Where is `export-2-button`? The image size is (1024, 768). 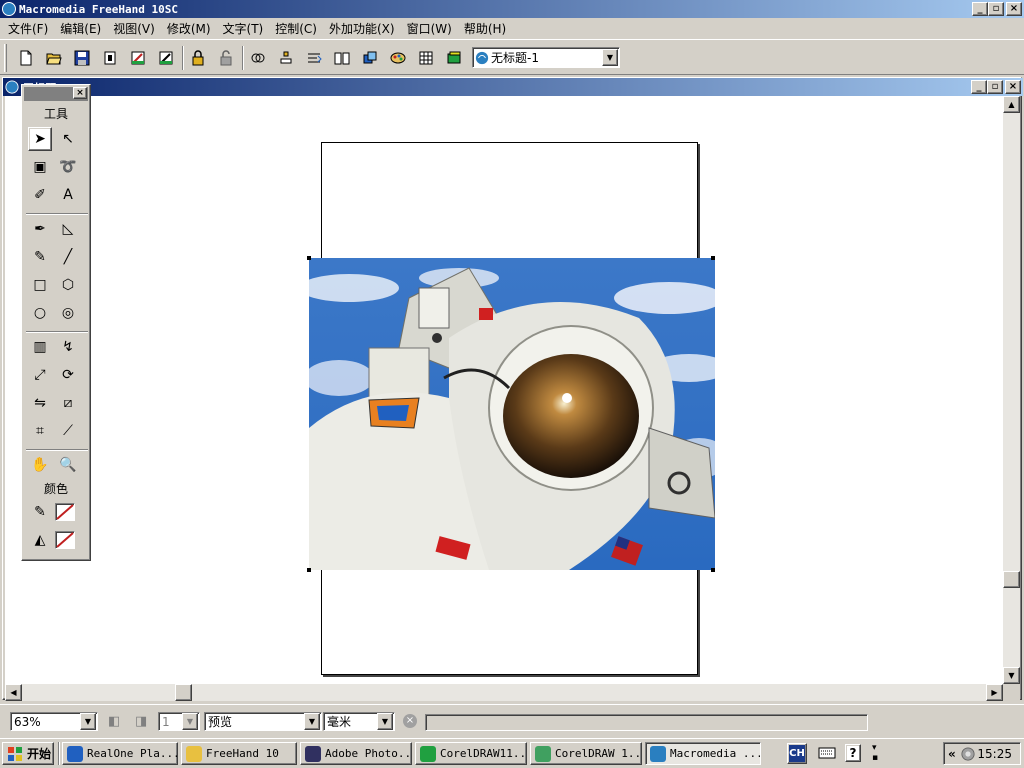
export-2-button is located at coordinates (166, 58).